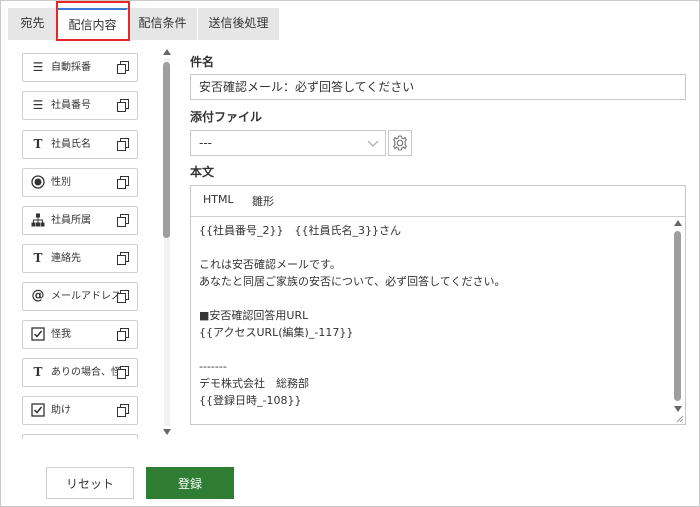 Image resolution: width=700 pixels, height=507 pixels. Describe the element at coordinates (680, 419) in the screenshot. I see `resize-handle-icon` at that location.